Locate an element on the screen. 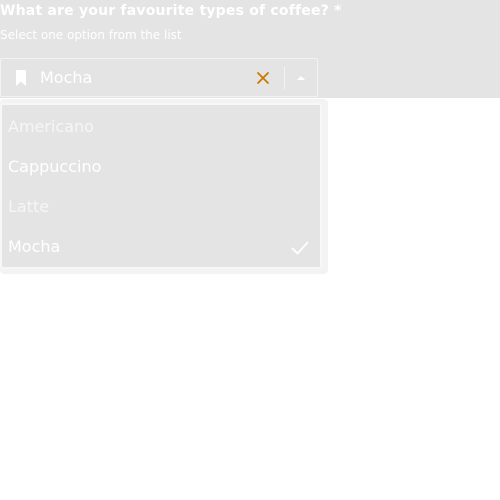 The image size is (500, 500). option-label: Cappuccino is located at coordinates (55, 166).